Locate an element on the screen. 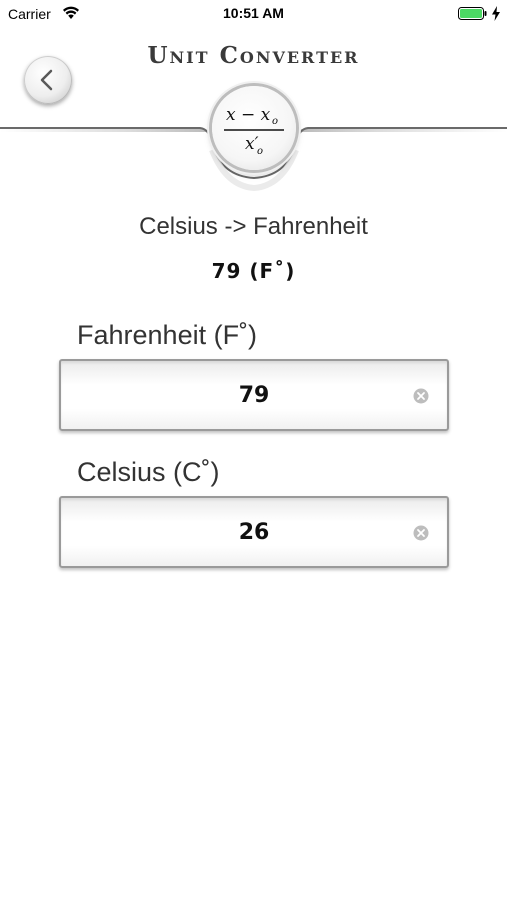  celsius-input is located at coordinates (239, 532).